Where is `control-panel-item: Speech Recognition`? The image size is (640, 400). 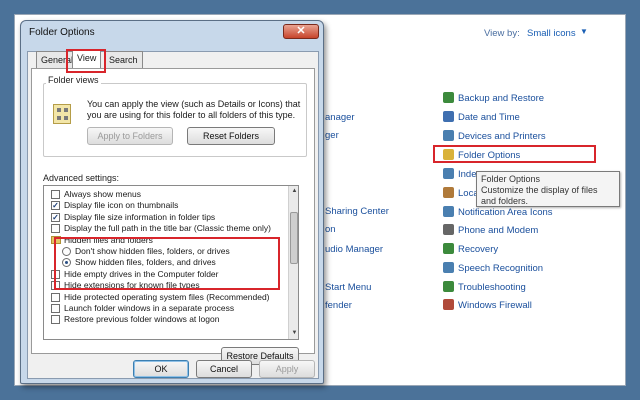
control-panel-item: Speech Recognition is located at coordinates (493, 269).